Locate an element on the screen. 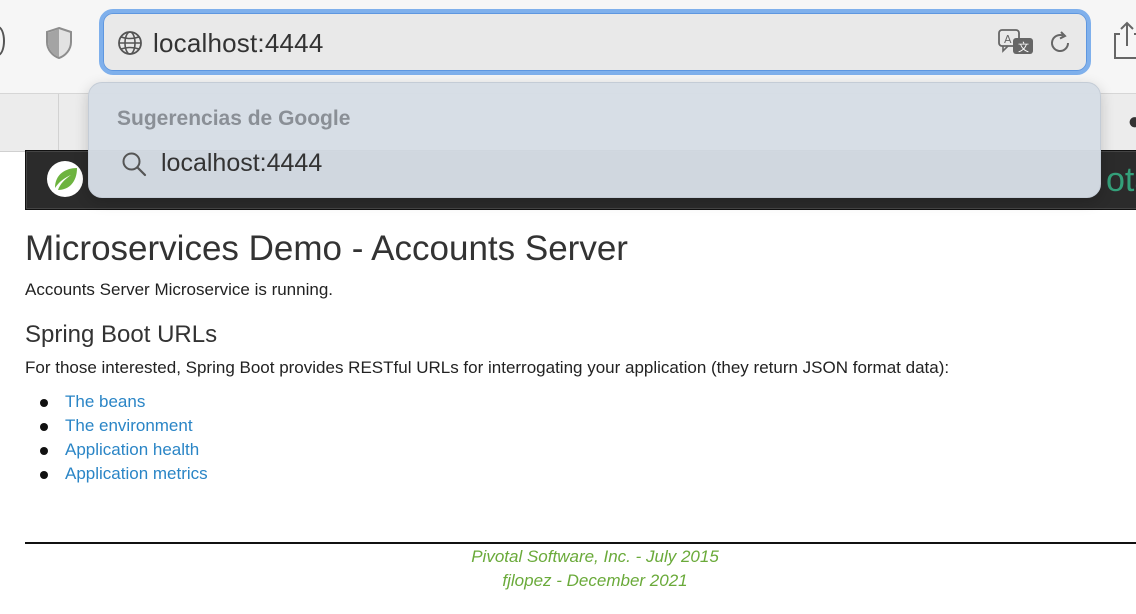 The height and width of the screenshot is (614, 1136). list-item: Application health is located at coordinates (575, 450).